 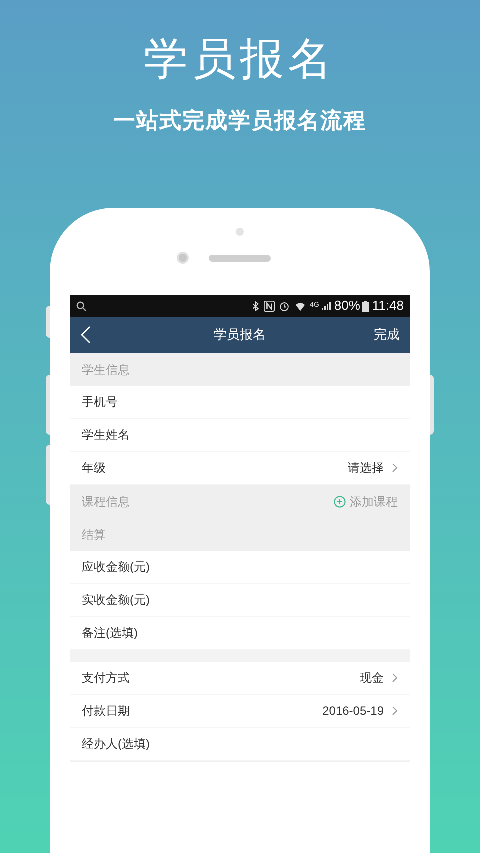 I want to click on field-label: 支付方式, so click(x=106, y=678).